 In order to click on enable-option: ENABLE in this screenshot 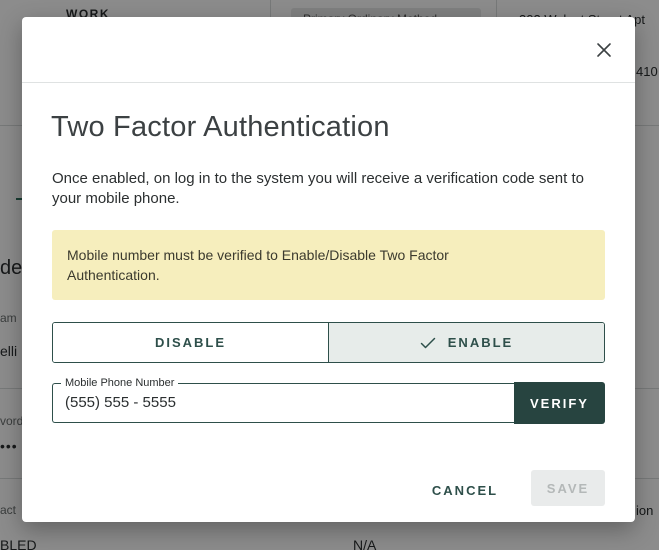, I will do `click(466, 342)`.